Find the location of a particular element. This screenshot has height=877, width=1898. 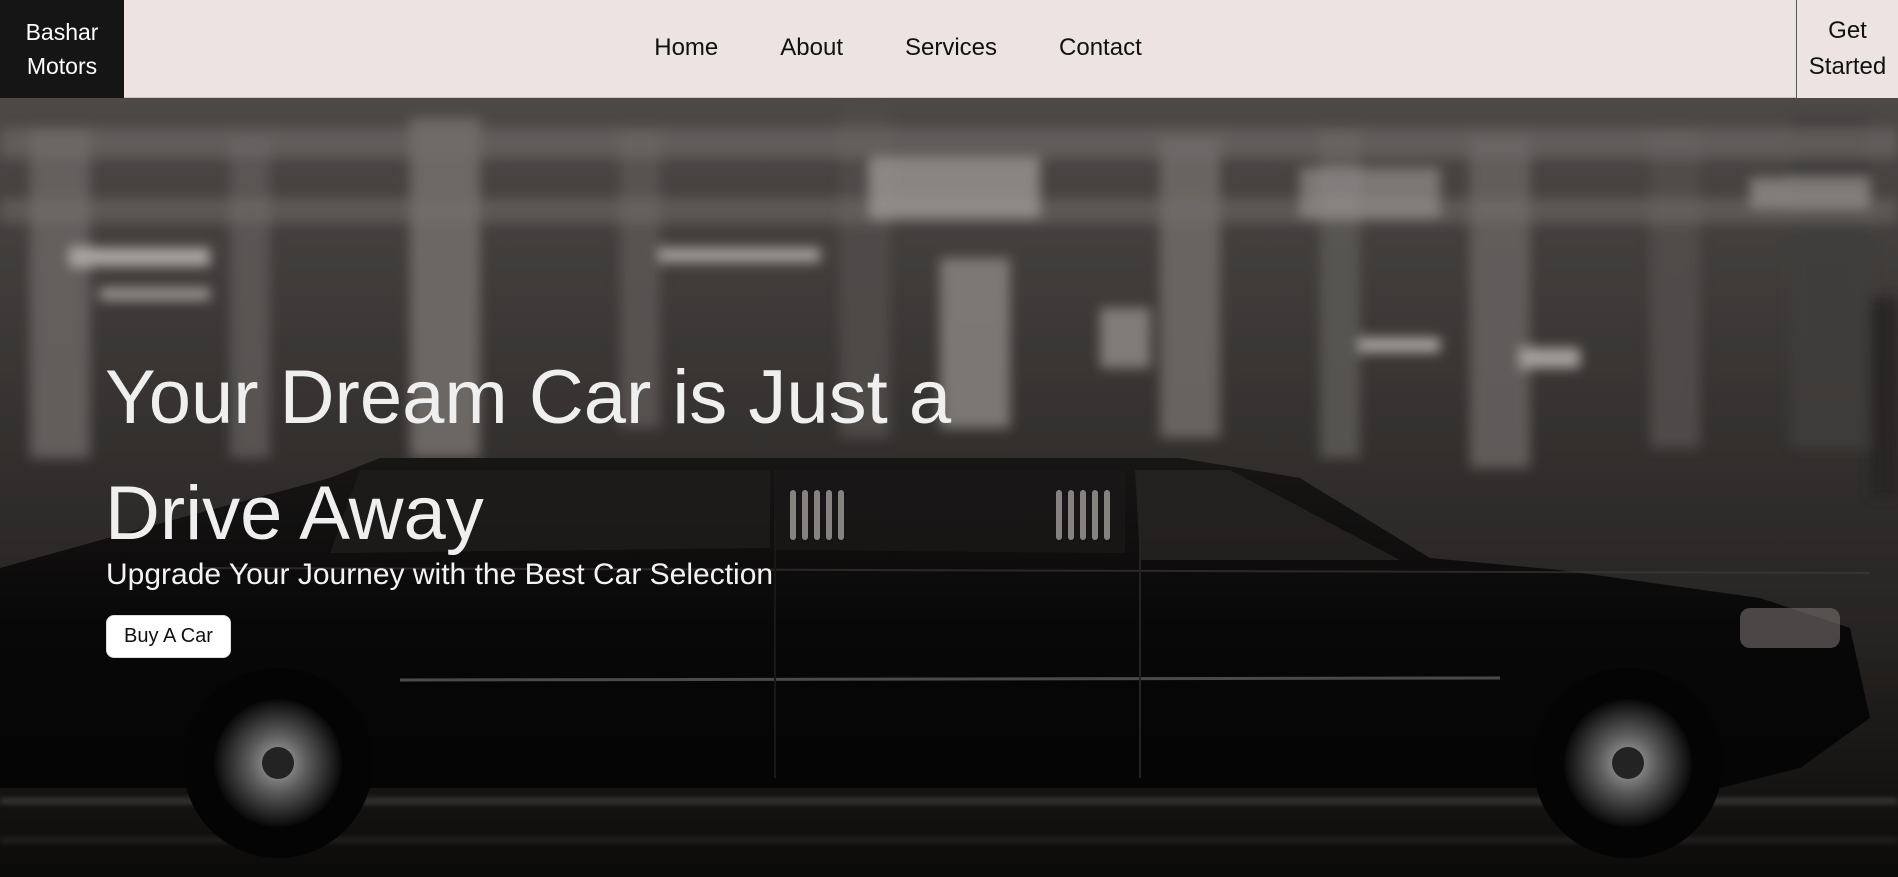

get-started-button: Get Started is located at coordinates (1847, 49).